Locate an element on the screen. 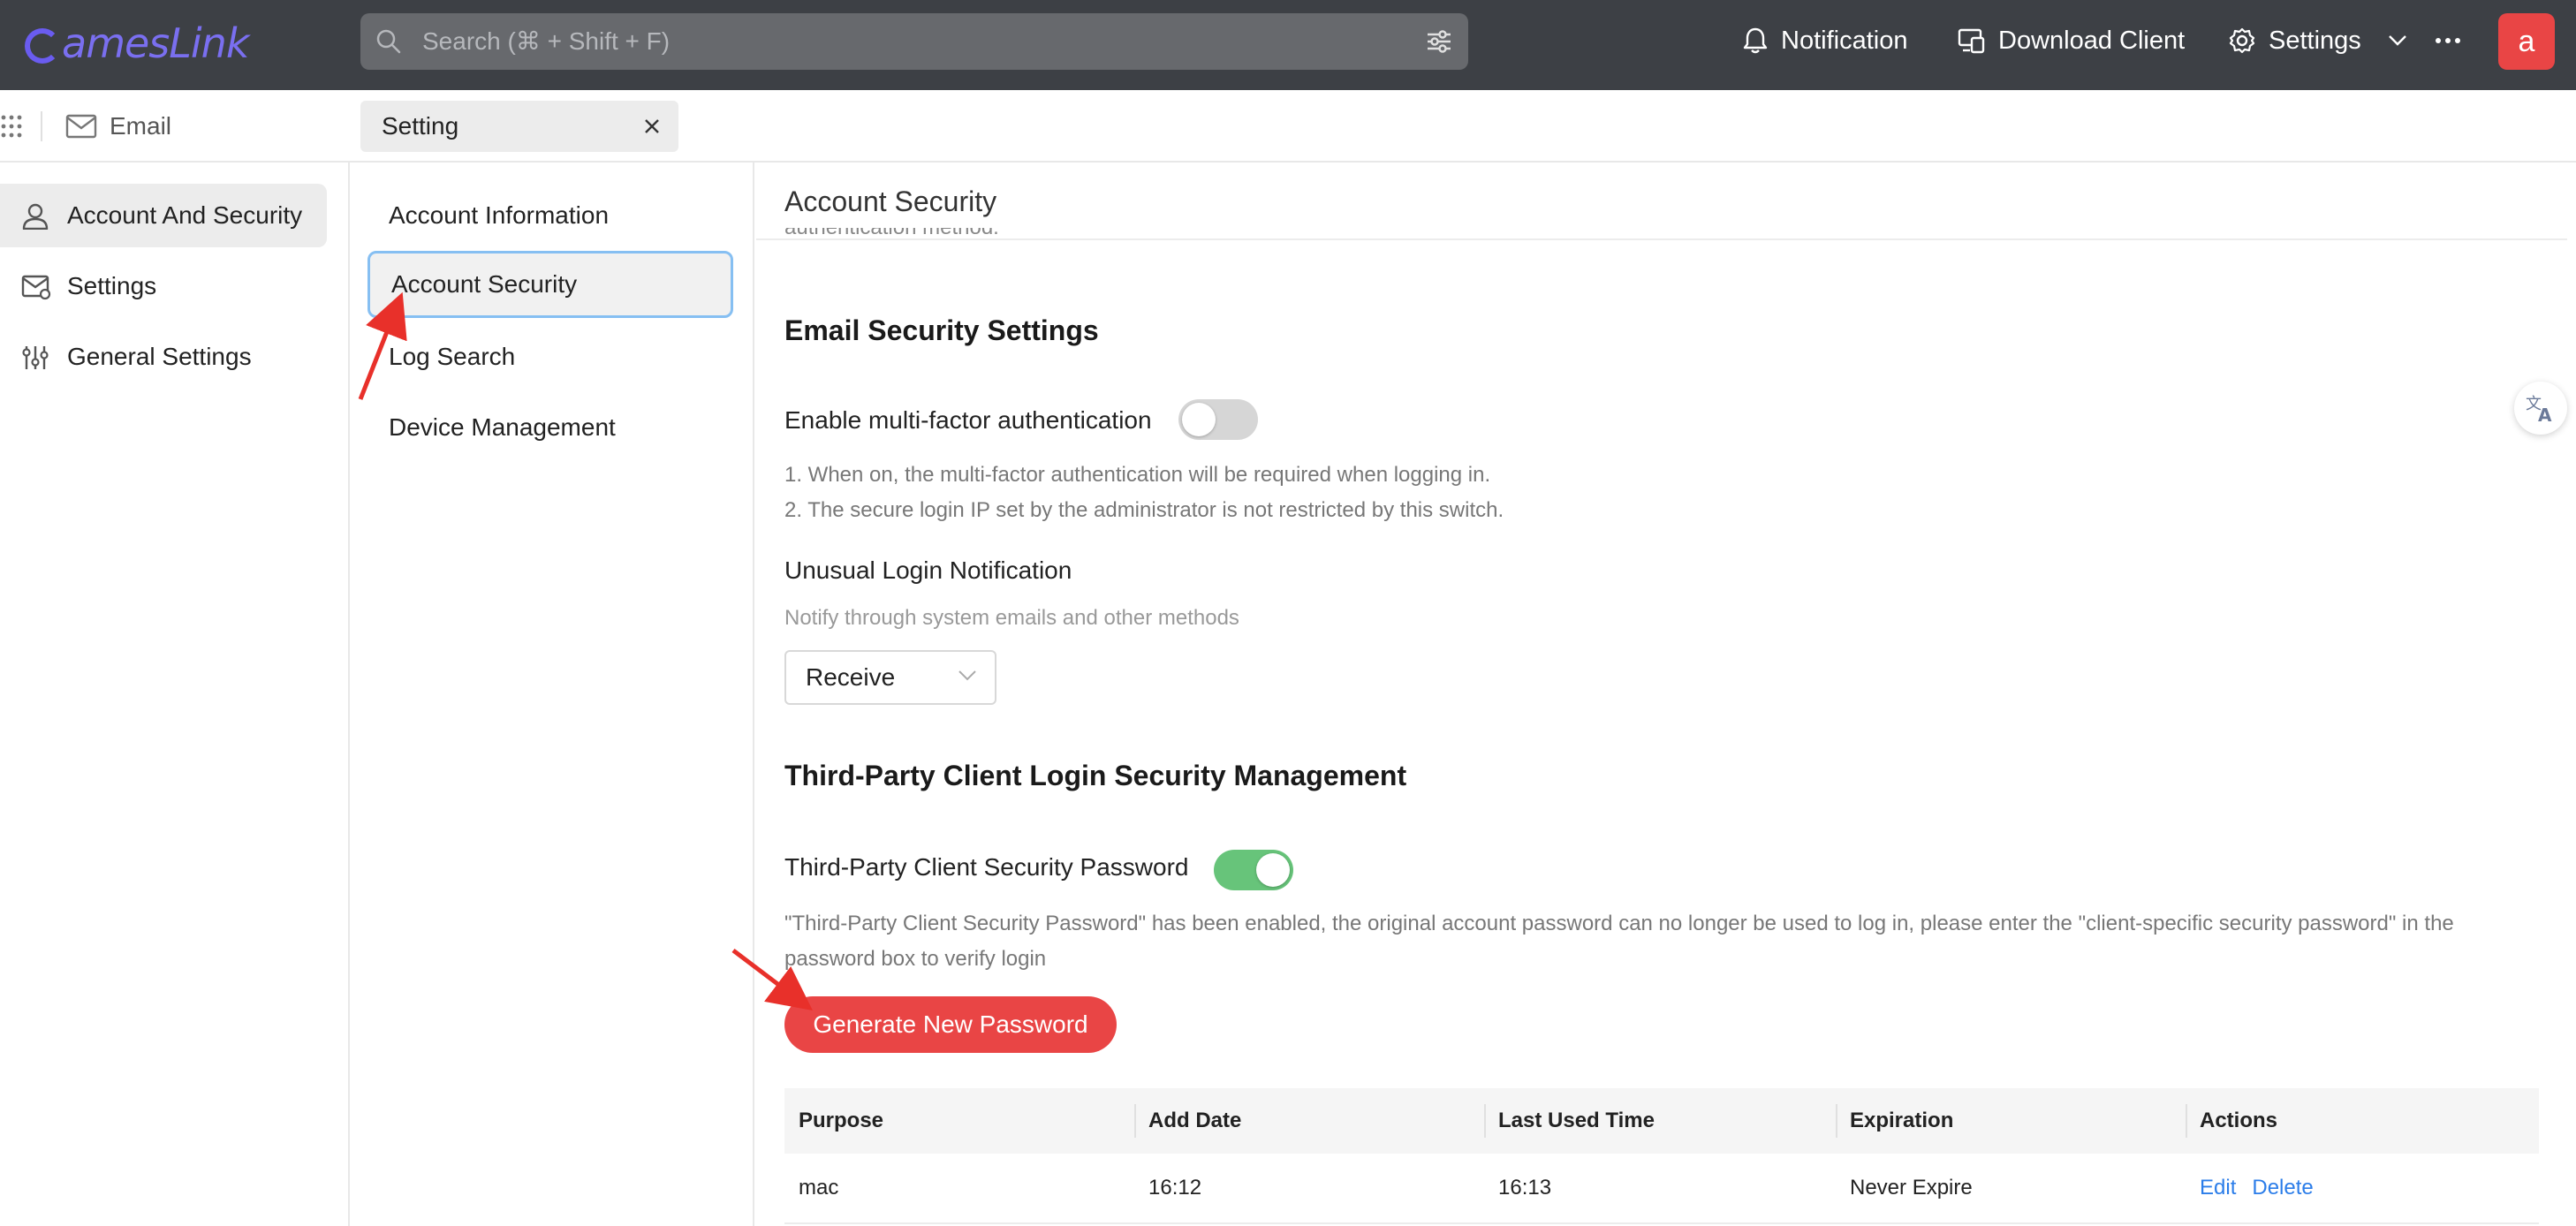 The image size is (2576, 1226). table-row: mac 16:12 16:13 Never Expire Edit Delete is located at coordinates (1662, 1189).